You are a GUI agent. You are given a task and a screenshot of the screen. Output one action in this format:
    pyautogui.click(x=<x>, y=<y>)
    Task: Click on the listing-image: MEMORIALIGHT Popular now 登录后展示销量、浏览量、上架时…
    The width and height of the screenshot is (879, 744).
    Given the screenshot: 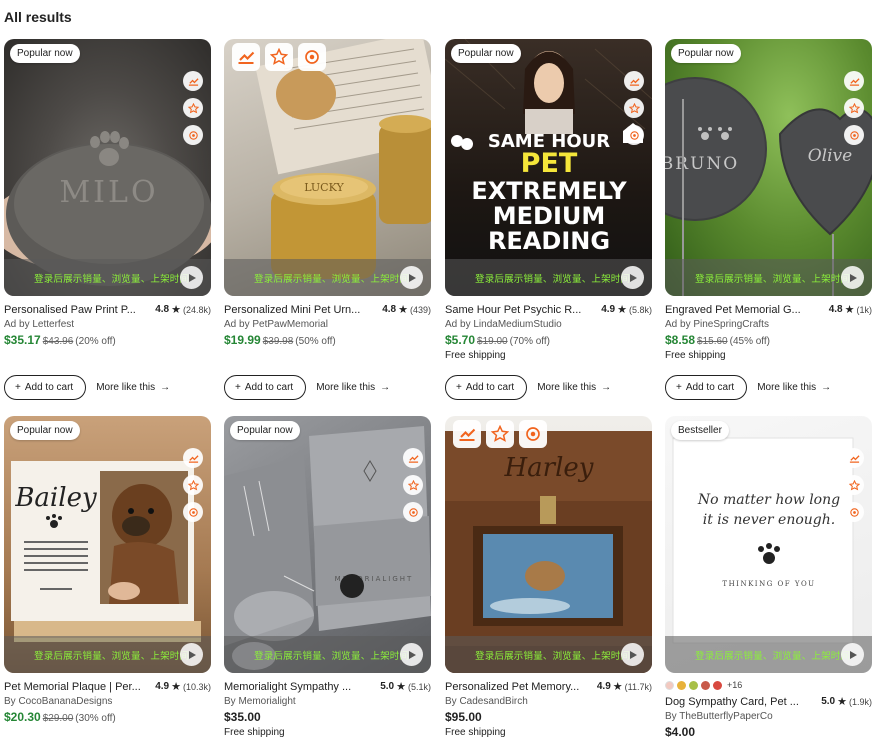 What is the action you would take?
    pyautogui.click(x=327, y=544)
    